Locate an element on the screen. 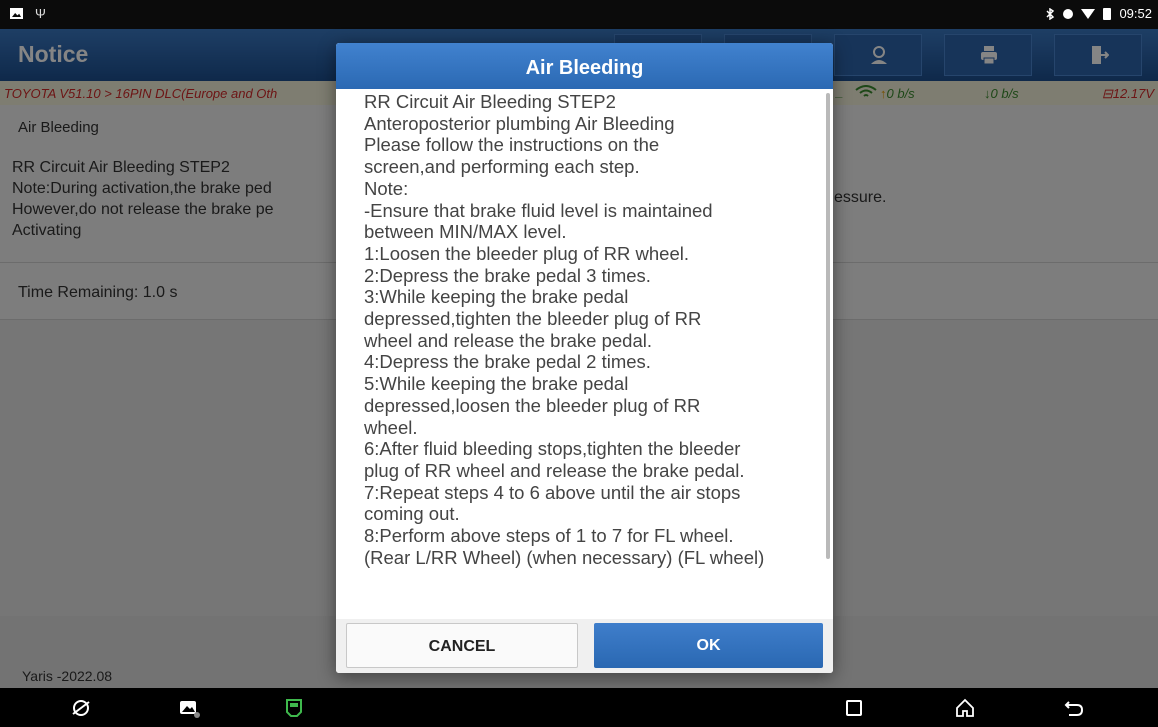 The height and width of the screenshot is (727, 1158). dialog-button-bar: CANCEL OK is located at coordinates (584, 646).